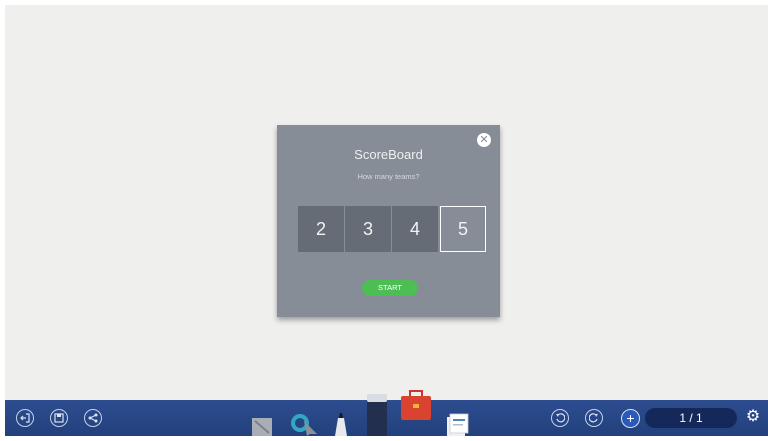  I want to click on team-option-3: 3, so click(368, 229).